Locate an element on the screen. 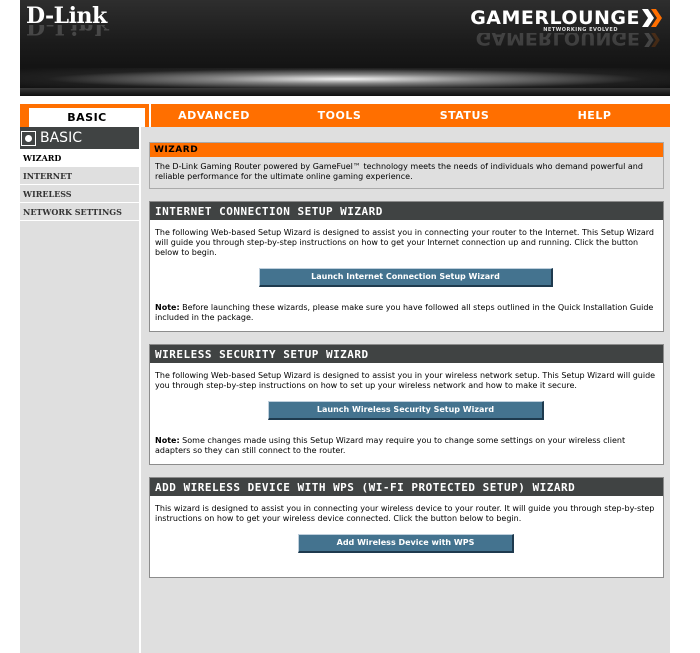 This screenshot has height=653, width=700. launch-internet-wizard-button: Launch Internet Connection Setup Wizard is located at coordinates (406, 277).